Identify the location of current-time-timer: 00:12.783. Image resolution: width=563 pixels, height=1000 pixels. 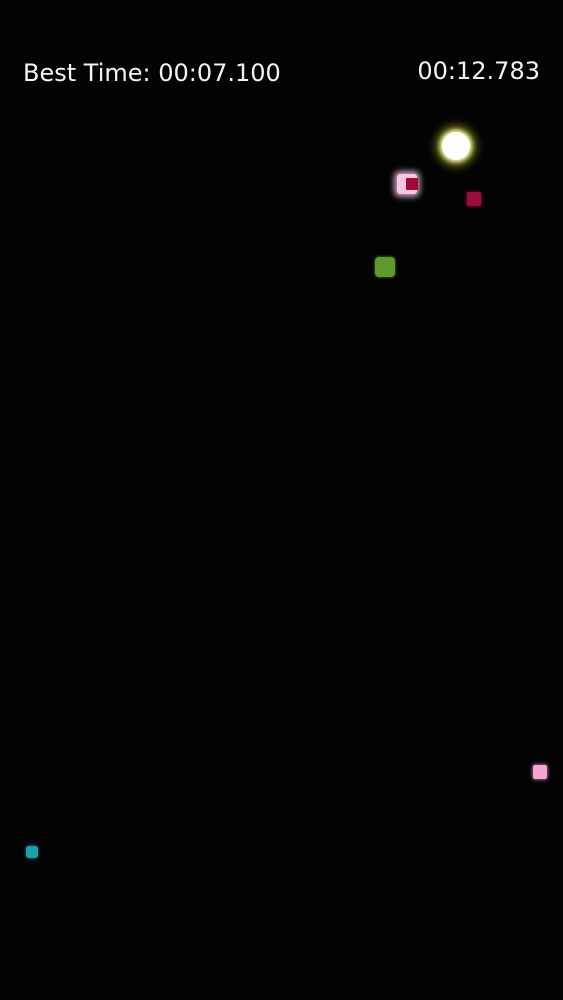
(478, 71).